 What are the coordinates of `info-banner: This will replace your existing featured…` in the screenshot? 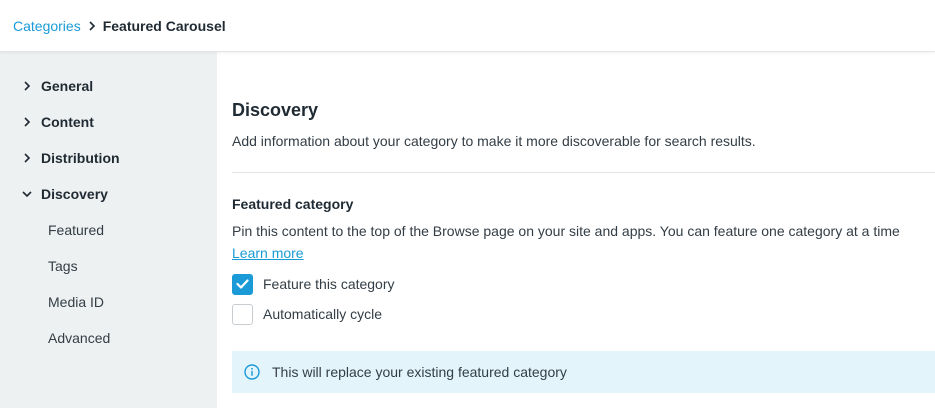 It's located at (583, 372).